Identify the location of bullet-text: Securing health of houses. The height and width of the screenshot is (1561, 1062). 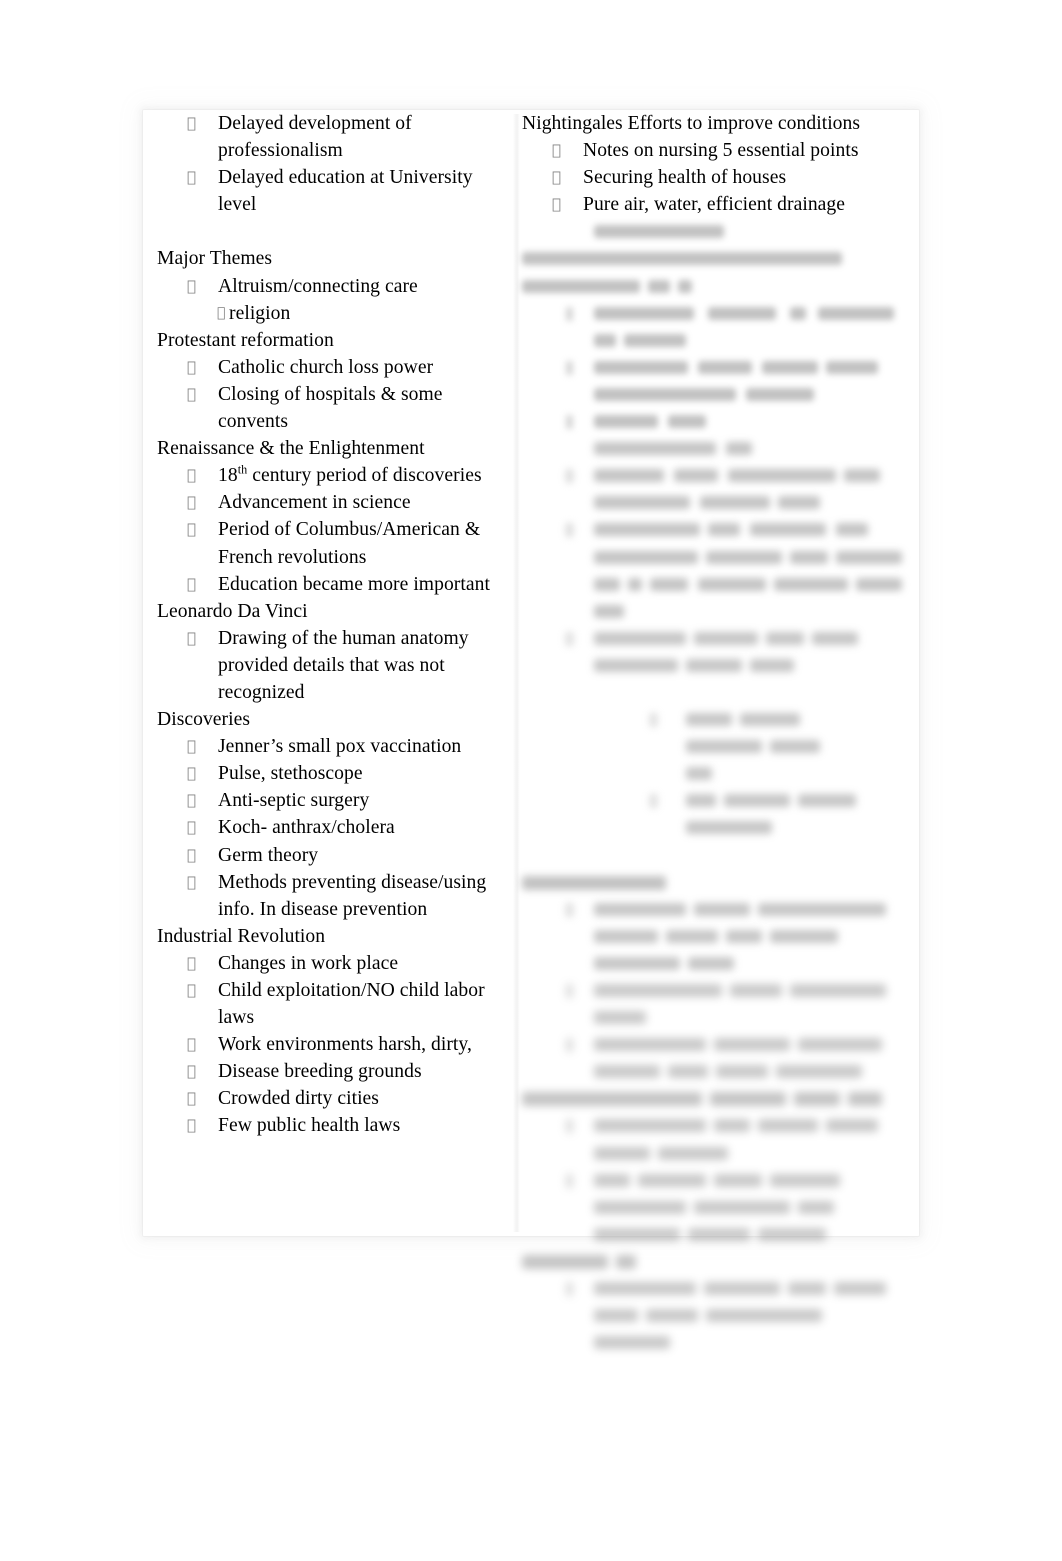
(685, 178).